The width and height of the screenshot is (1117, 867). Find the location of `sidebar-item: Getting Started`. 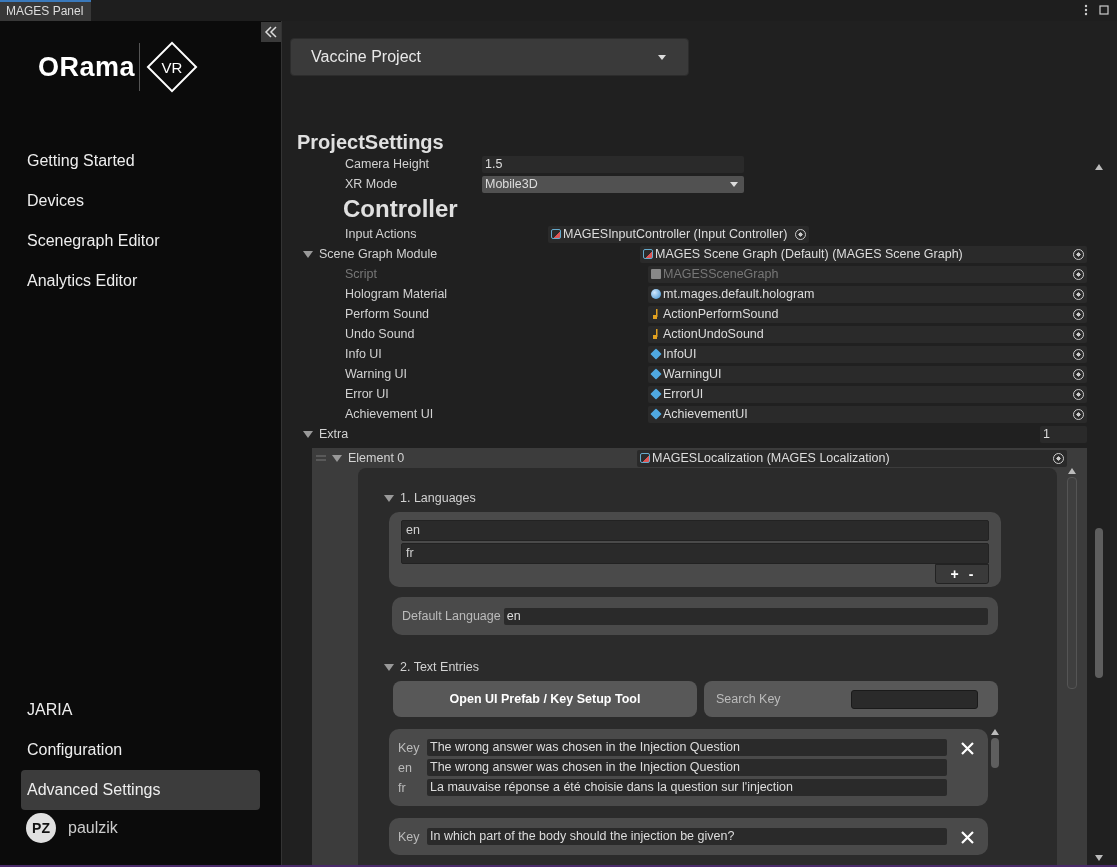

sidebar-item: Getting Started is located at coordinates (140, 161).